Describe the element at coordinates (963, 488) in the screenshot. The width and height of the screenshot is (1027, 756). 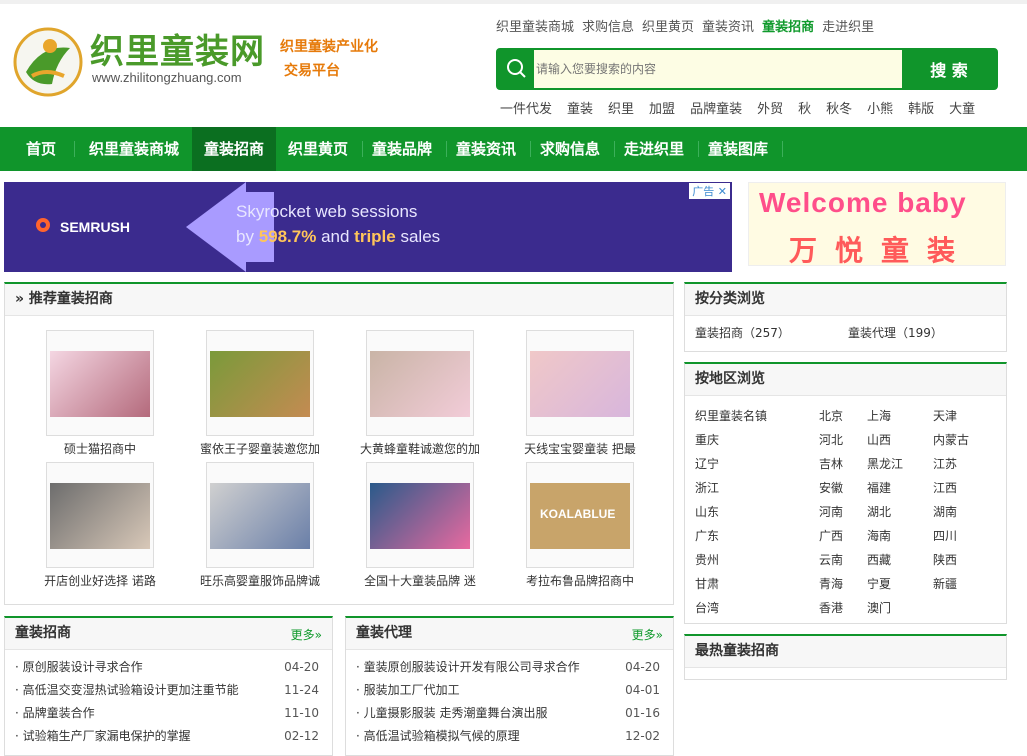
I see `region-link: 江西` at that location.